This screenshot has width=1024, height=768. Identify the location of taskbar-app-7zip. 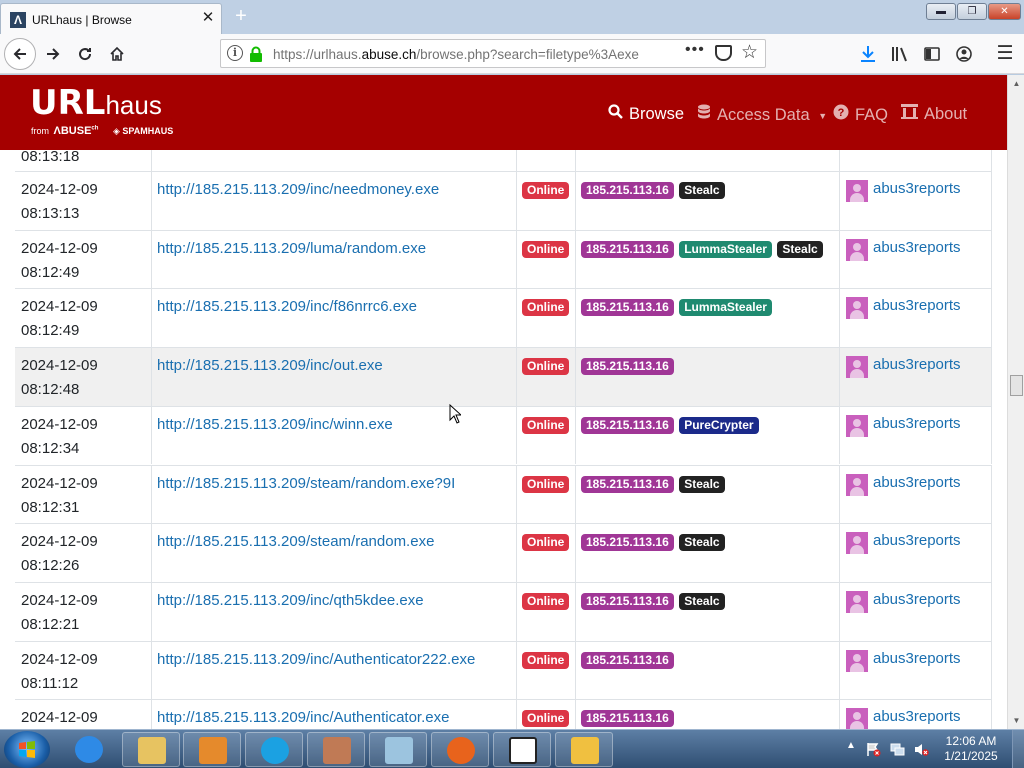
(522, 749).